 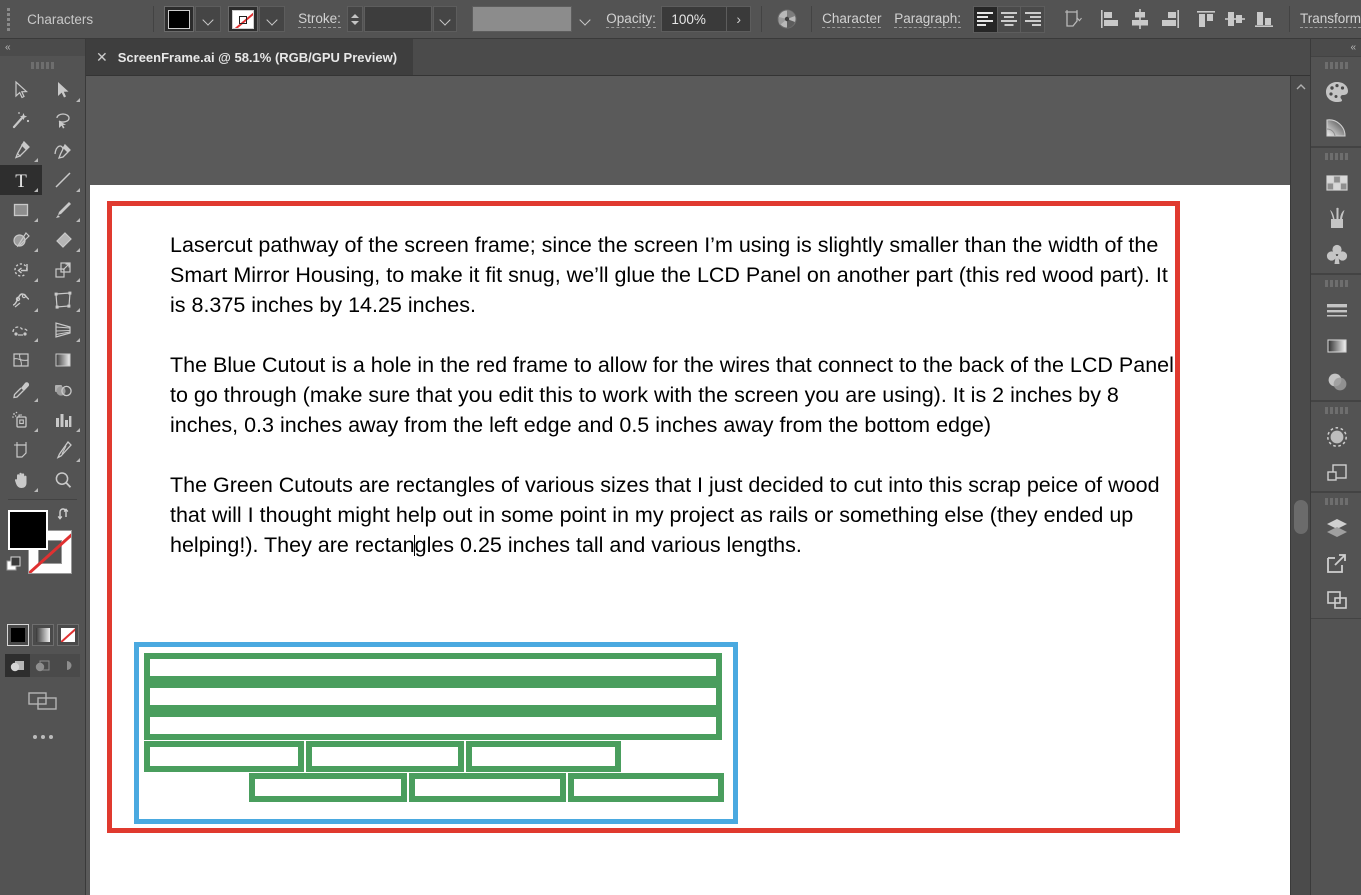 What do you see at coordinates (852, 19) in the screenshot?
I see `character-link: Character` at bounding box center [852, 19].